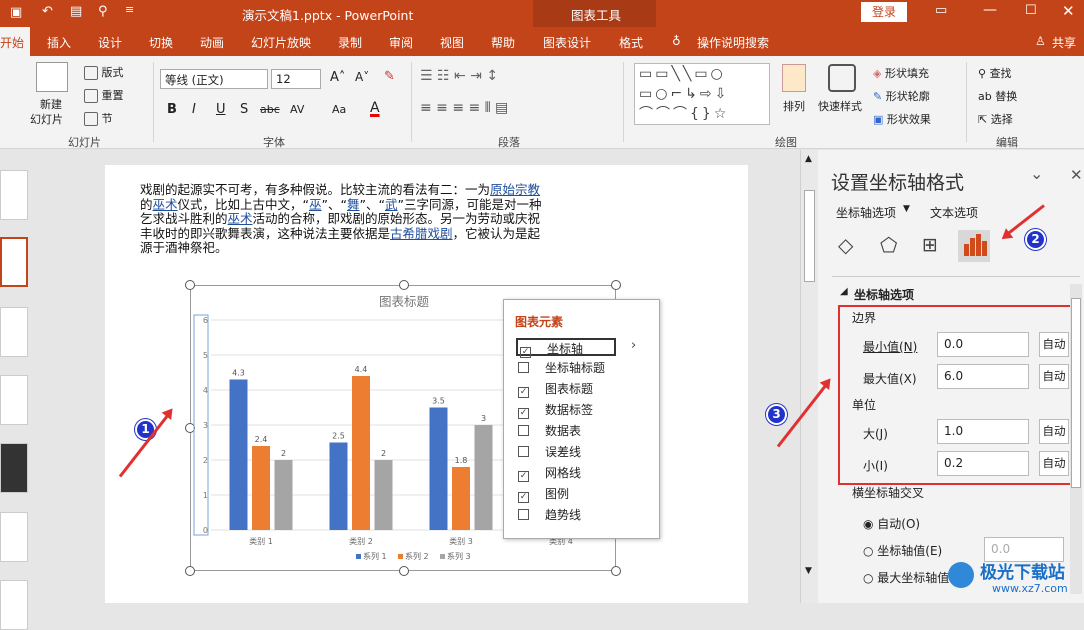  What do you see at coordinates (1036, 173) in the screenshot?
I see `pane-options-icon: ⌄` at bounding box center [1036, 173].